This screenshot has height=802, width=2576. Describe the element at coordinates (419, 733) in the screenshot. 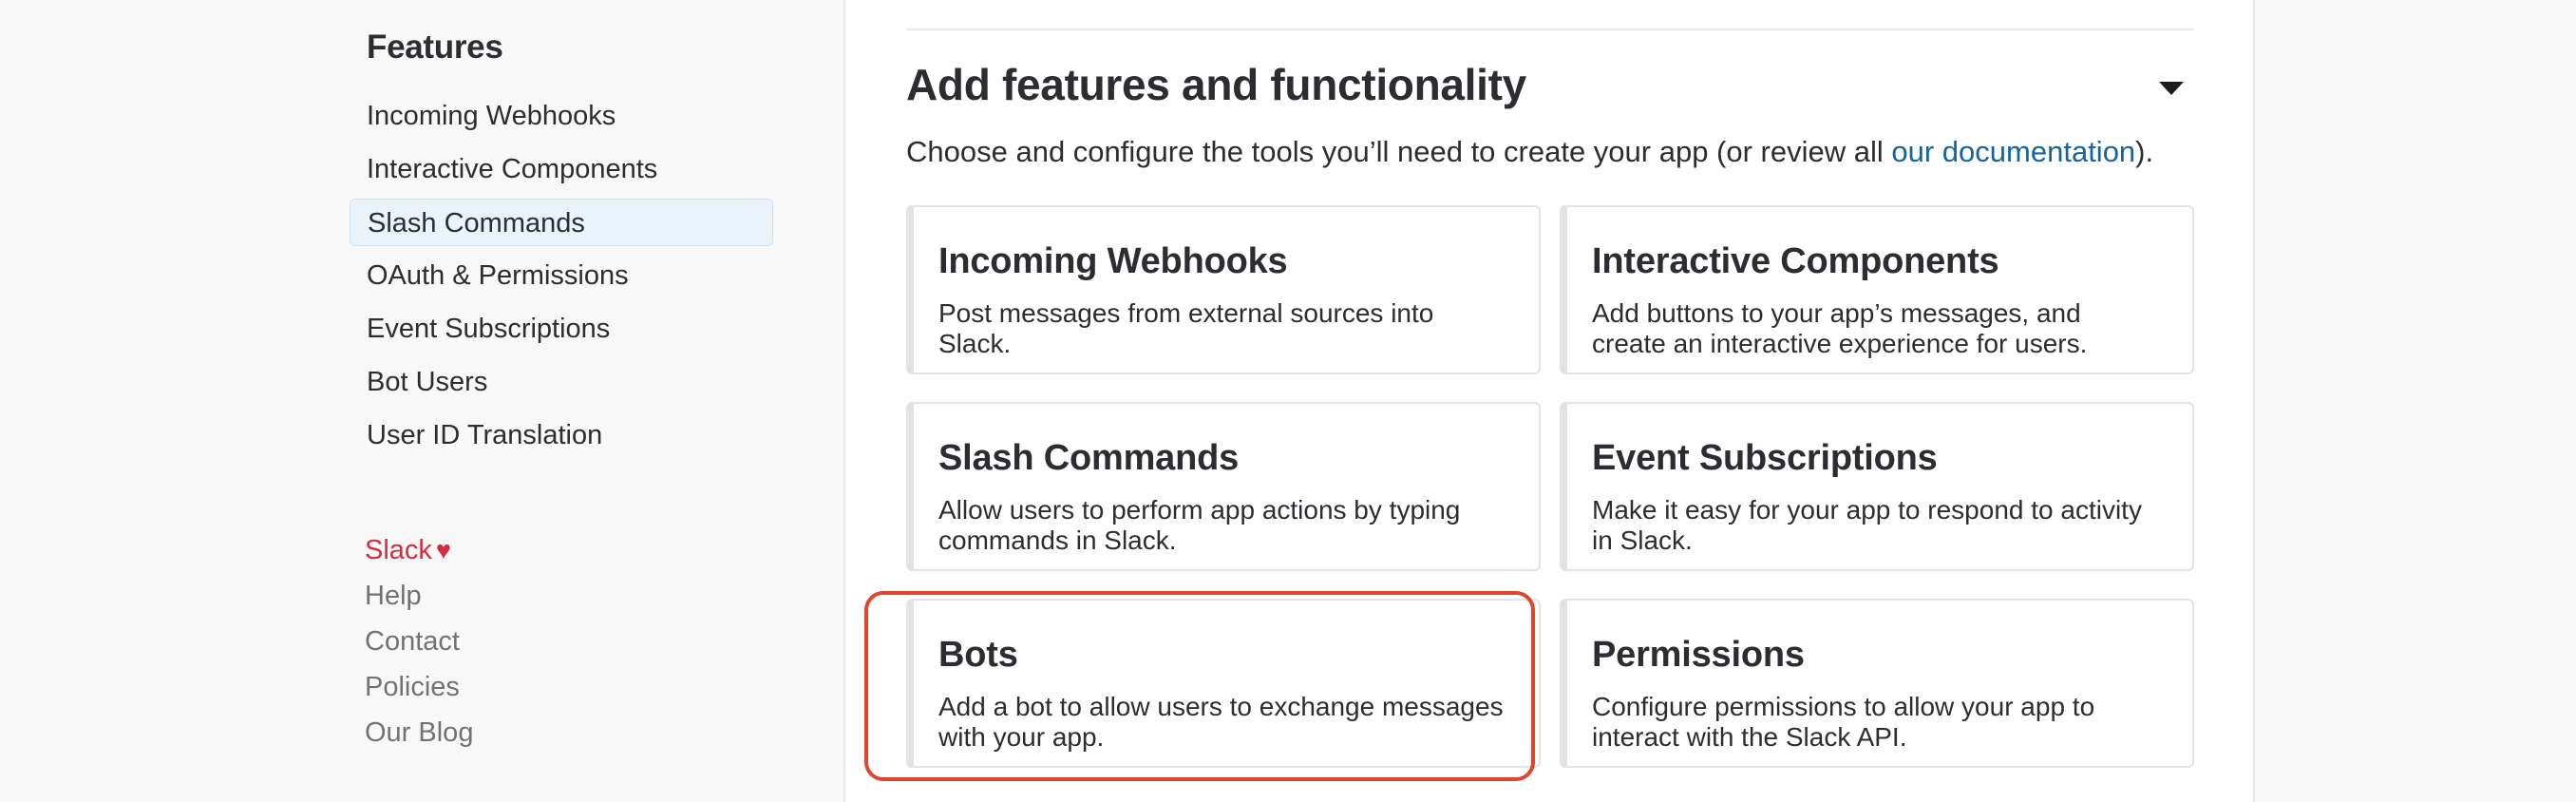

I see `footer-blog-link: Our Blog` at that location.